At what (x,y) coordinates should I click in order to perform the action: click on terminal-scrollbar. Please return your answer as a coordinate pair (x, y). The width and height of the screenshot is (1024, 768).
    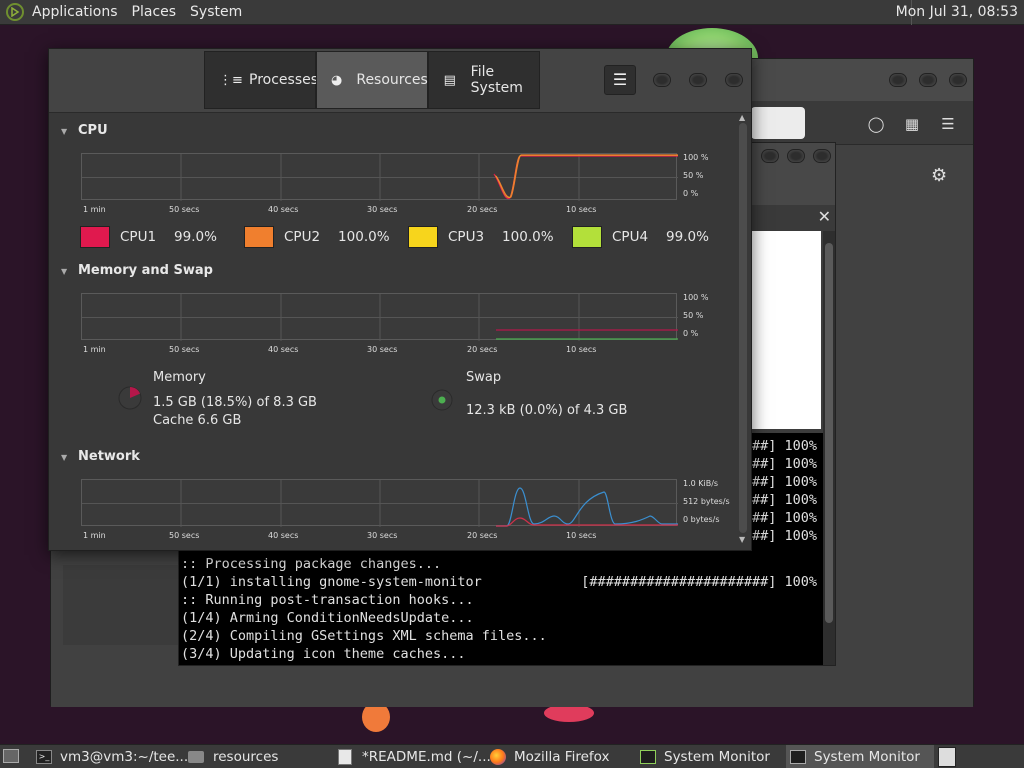
    Looking at the image, I should click on (829, 448).